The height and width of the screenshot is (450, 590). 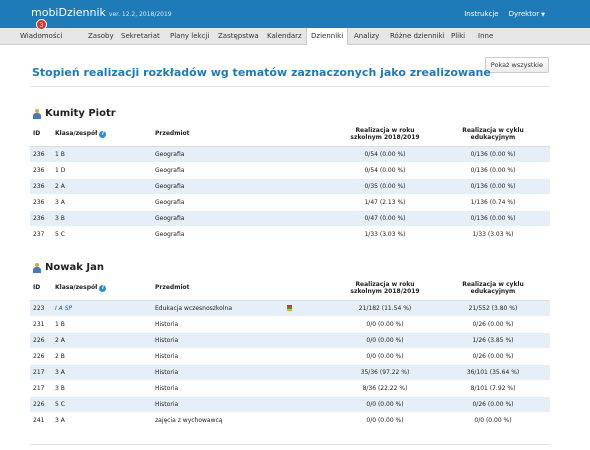 I want to click on nav-rozne-dzienniki: Różne dzienniki, so click(x=417, y=36).